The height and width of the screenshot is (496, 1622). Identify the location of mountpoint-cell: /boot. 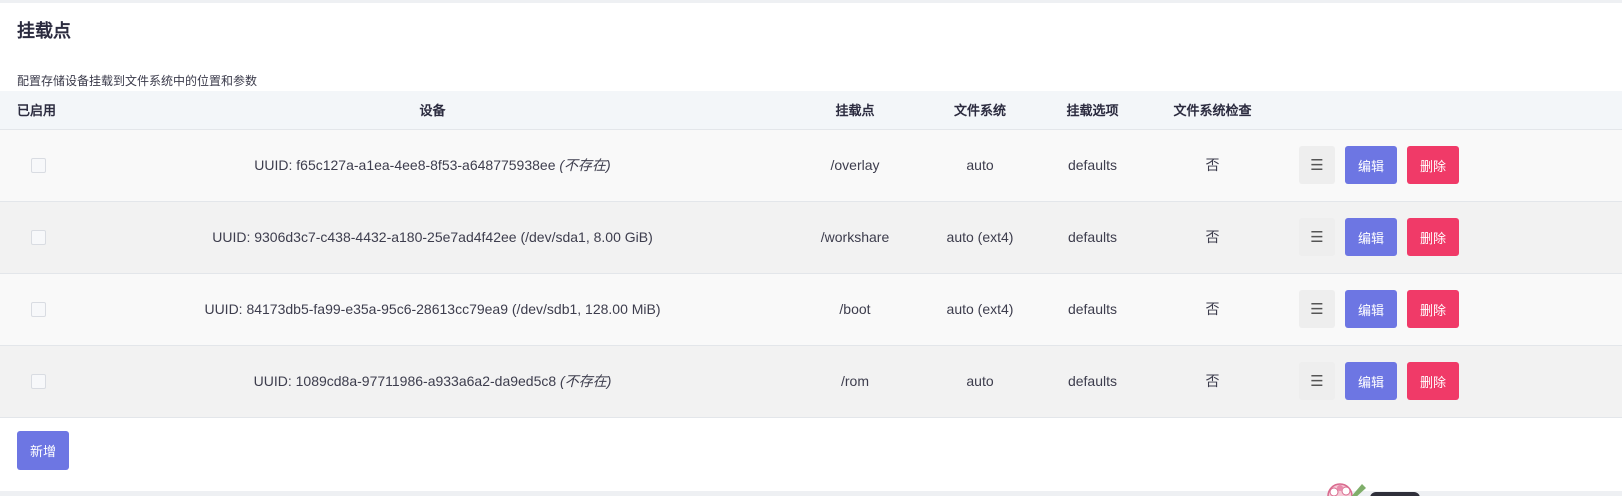
(855, 309).